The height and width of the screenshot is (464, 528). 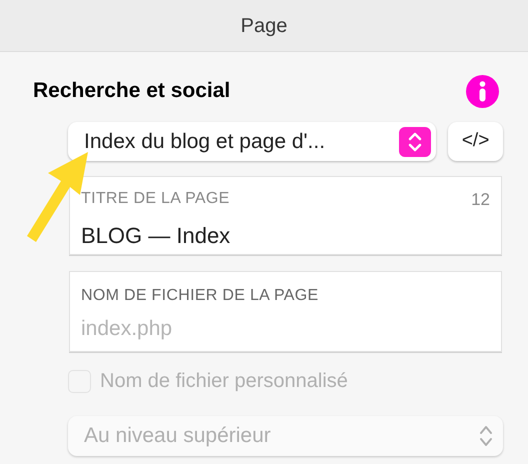 What do you see at coordinates (131, 91) in the screenshot?
I see `section-title: Recherche et social` at bounding box center [131, 91].